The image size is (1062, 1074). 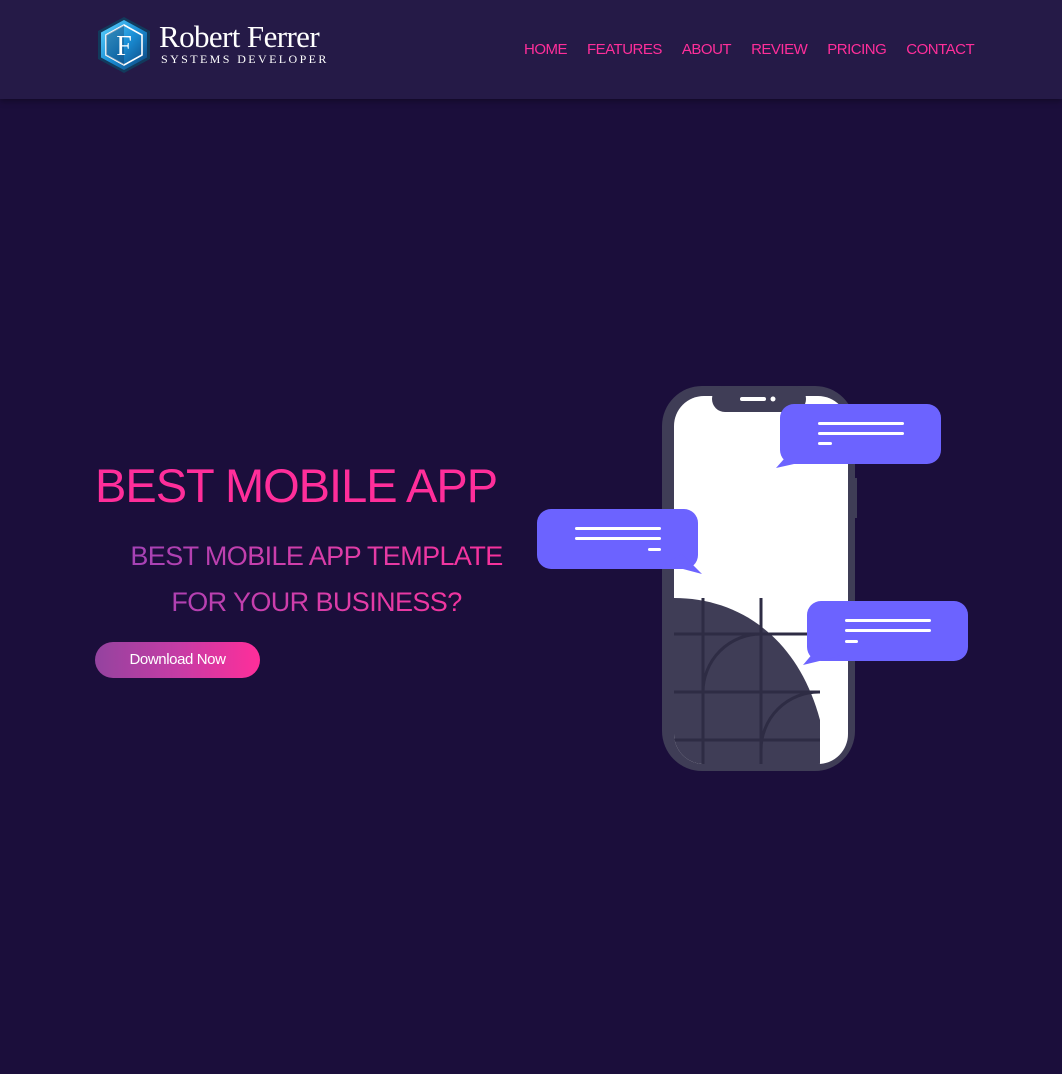 I want to click on brand-logo: F Robert Ferrer SYSTEMS DEVELOPER, so click(x=210, y=45).